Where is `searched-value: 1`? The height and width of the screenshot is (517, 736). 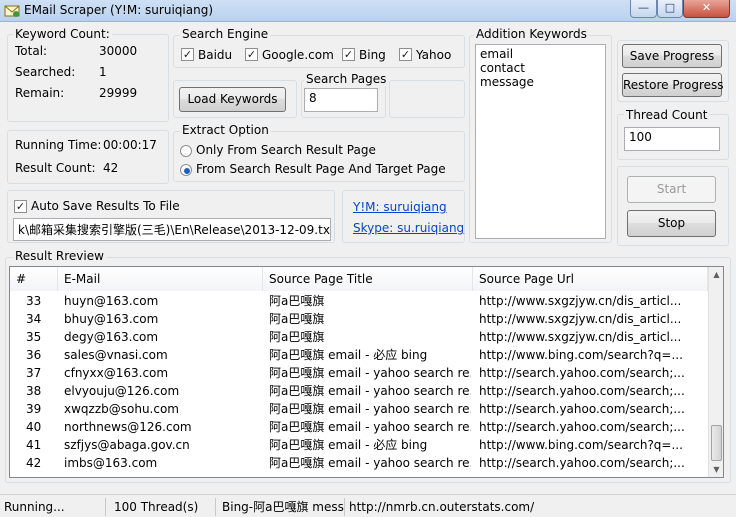 searched-value: 1 is located at coordinates (103, 72).